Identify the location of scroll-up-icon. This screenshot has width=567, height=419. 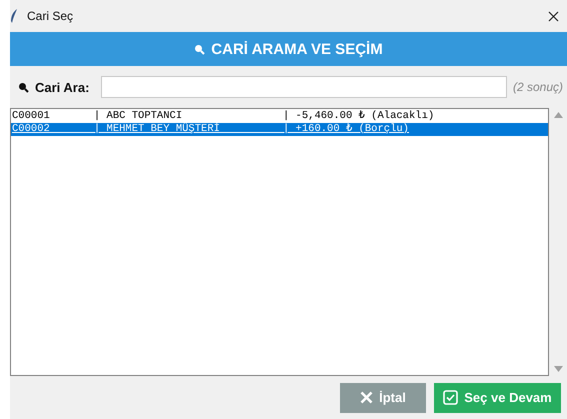
(558, 115).